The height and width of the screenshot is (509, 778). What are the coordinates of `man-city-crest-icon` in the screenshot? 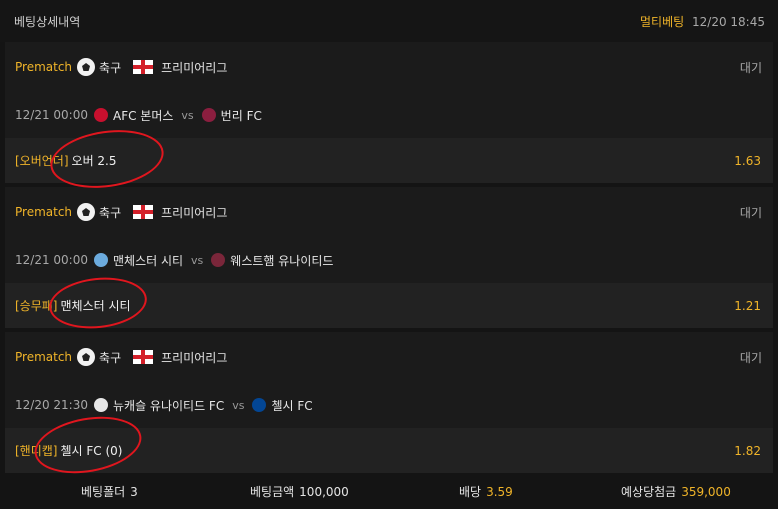 It's located at (100, 260).